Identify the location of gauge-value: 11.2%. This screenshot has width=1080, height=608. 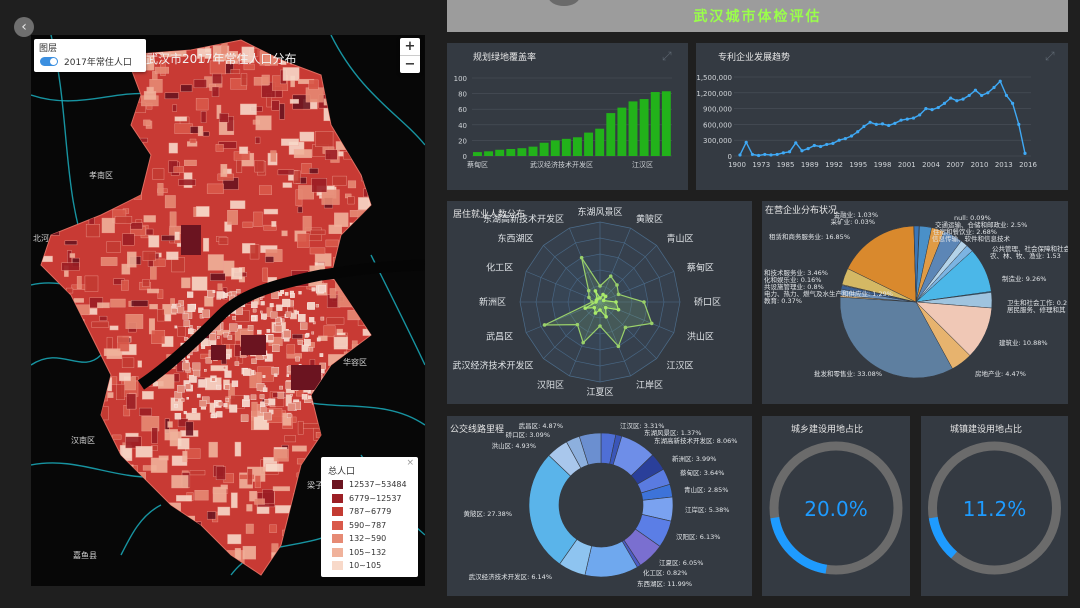
(994, 509).